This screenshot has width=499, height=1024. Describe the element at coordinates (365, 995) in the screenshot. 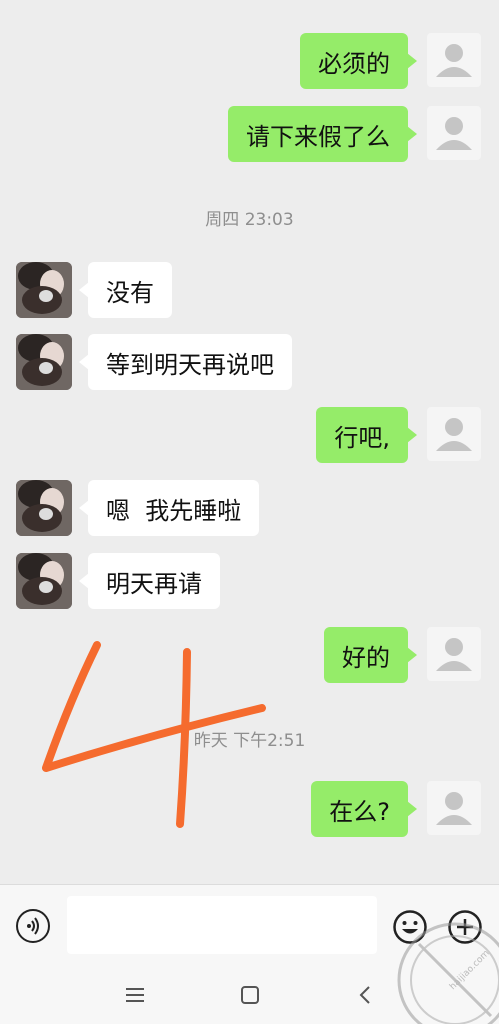

I see `back-icon` at that location.